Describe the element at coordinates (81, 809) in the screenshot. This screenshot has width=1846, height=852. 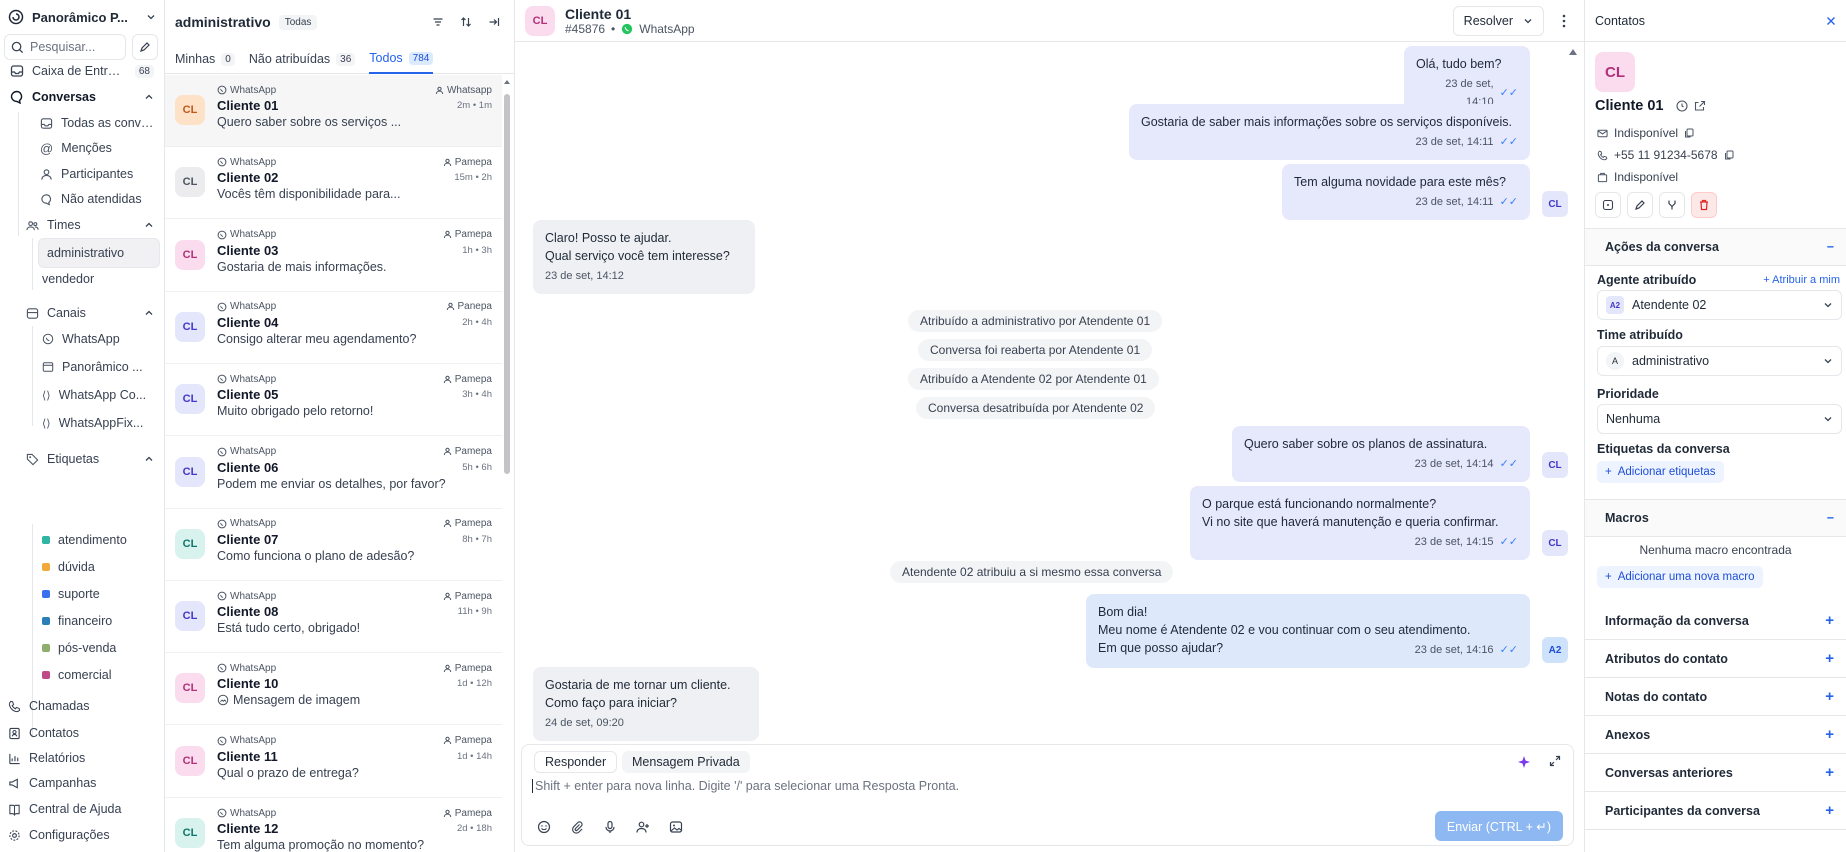
I see `sidebar-item-help-center: Central de Ajuda` at that location.